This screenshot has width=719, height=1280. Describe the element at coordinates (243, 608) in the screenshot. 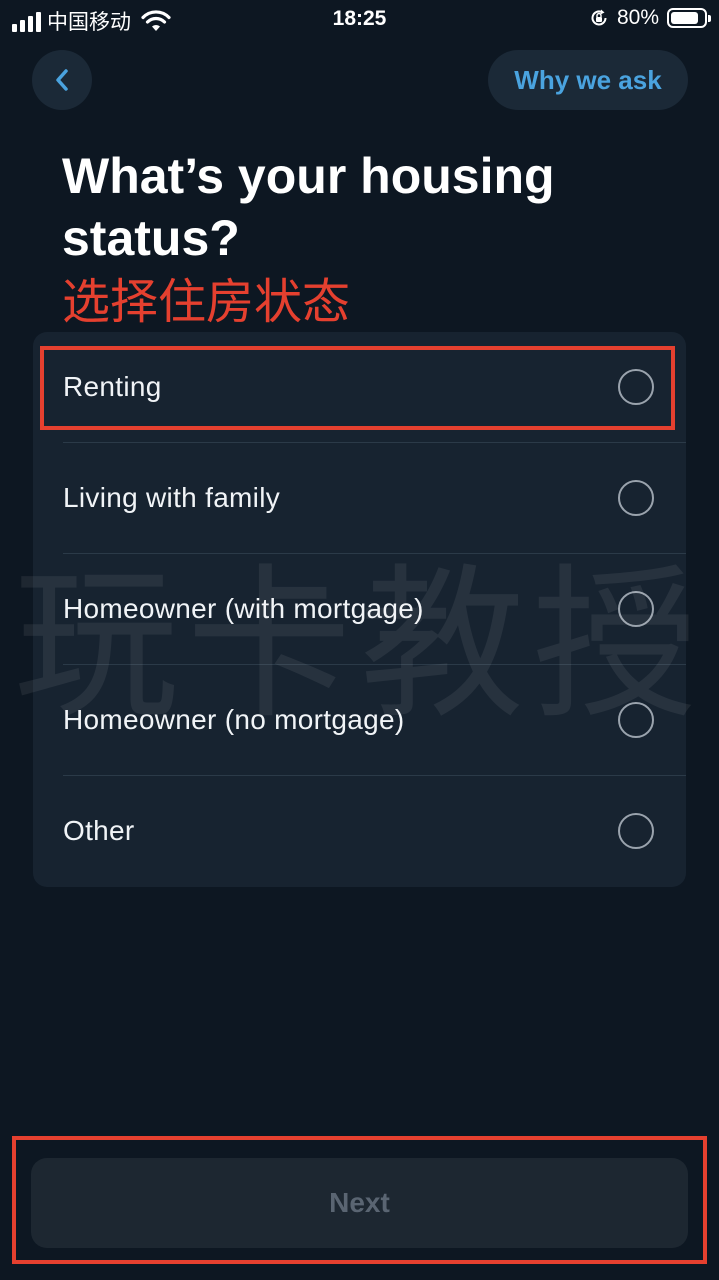

I see `option-label: Homeowner (with mortgage)` at that location.